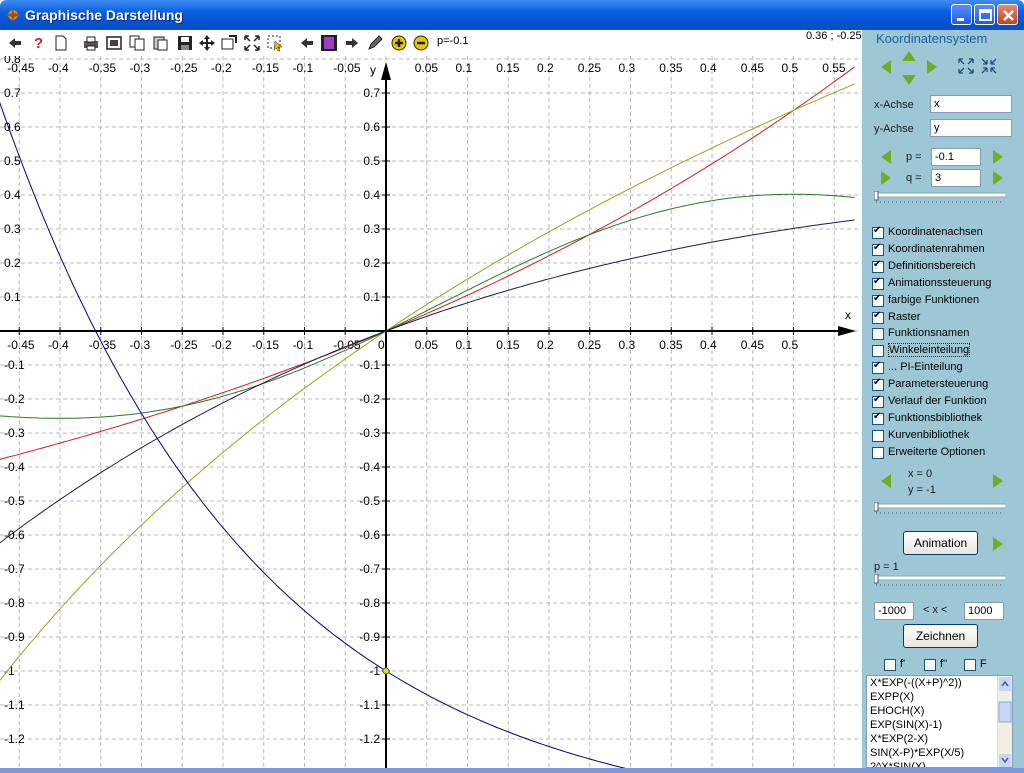  What do you see at coordinates (932, 67) in the screenshot?
I see `pan-right-icon` at bounding box center [932, 67].